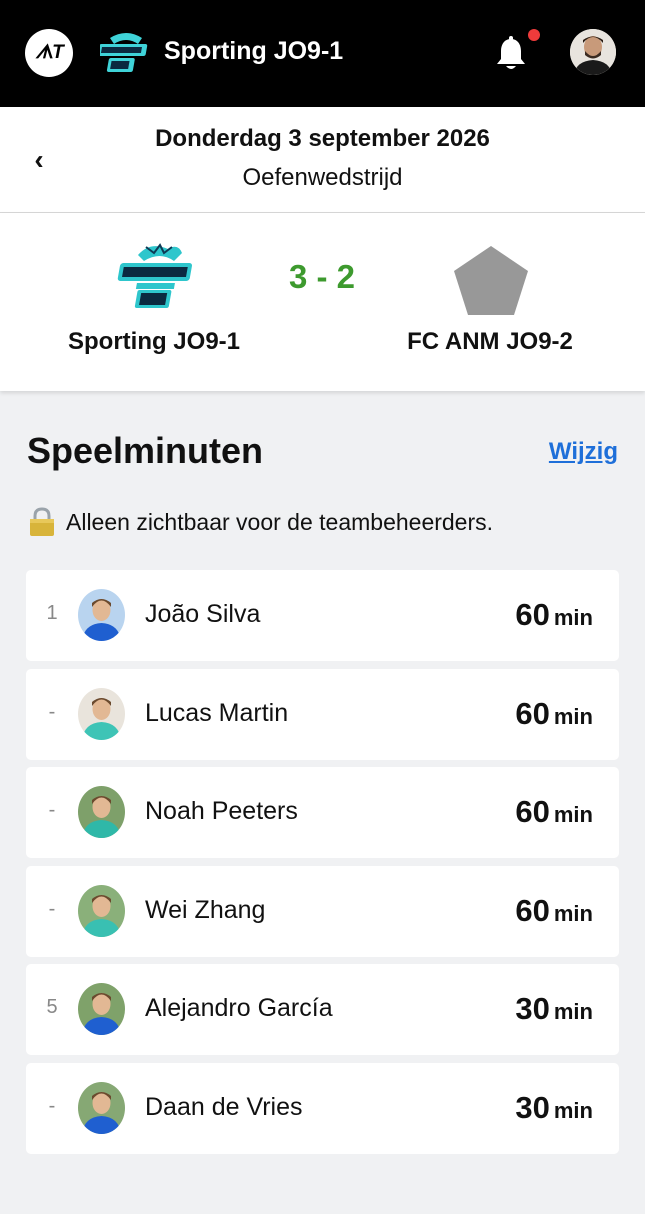 Image resolution: width=645 pixels, height=1214 pixels. I want to click on visibility-notice: Alleen zichtbaar voor de teambeheerders., so click(260, 522).